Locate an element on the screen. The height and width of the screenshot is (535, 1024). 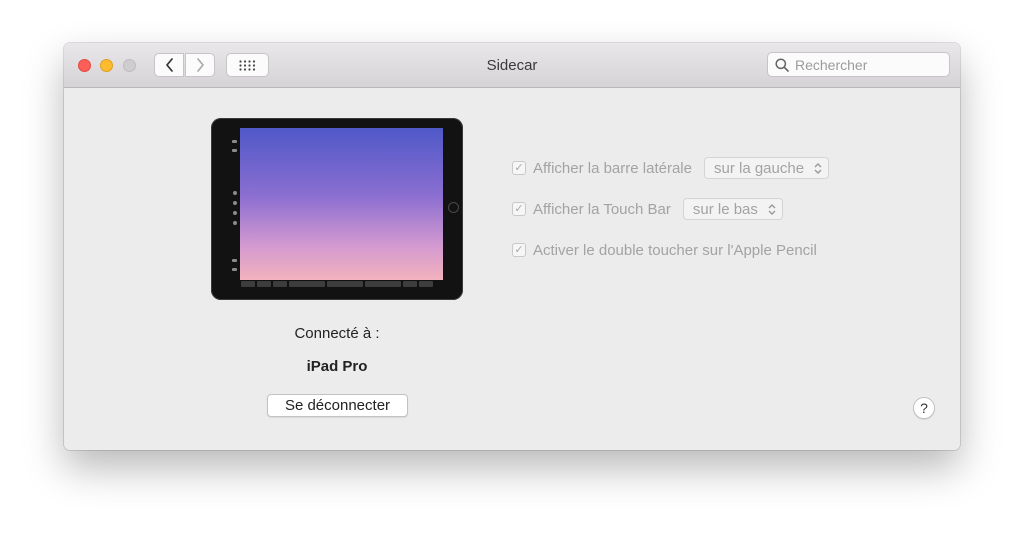
disconnect-button: Se déconnecter is located at coordinates (337, 405).